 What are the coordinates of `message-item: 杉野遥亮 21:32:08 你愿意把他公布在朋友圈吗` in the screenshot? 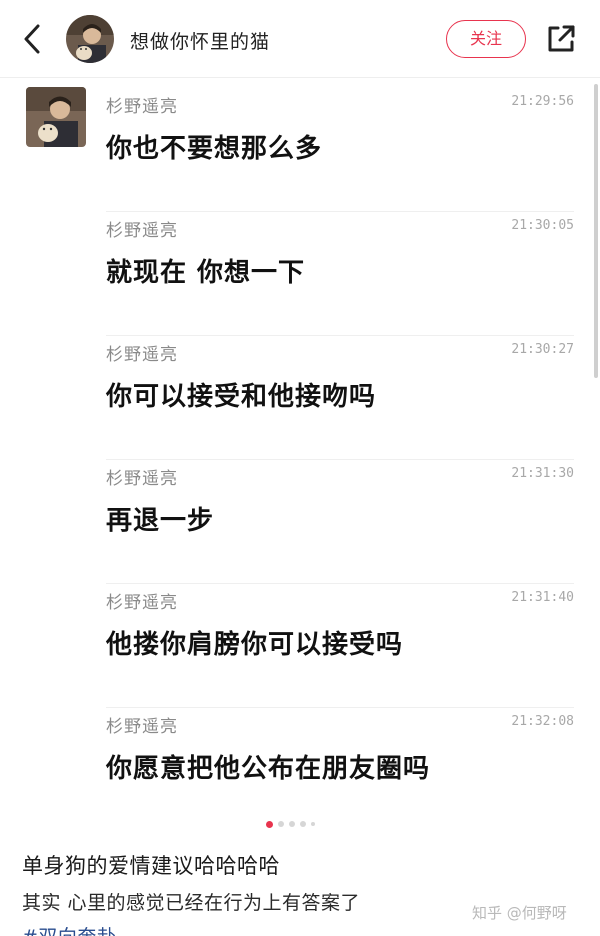 It's located at (340, 770).